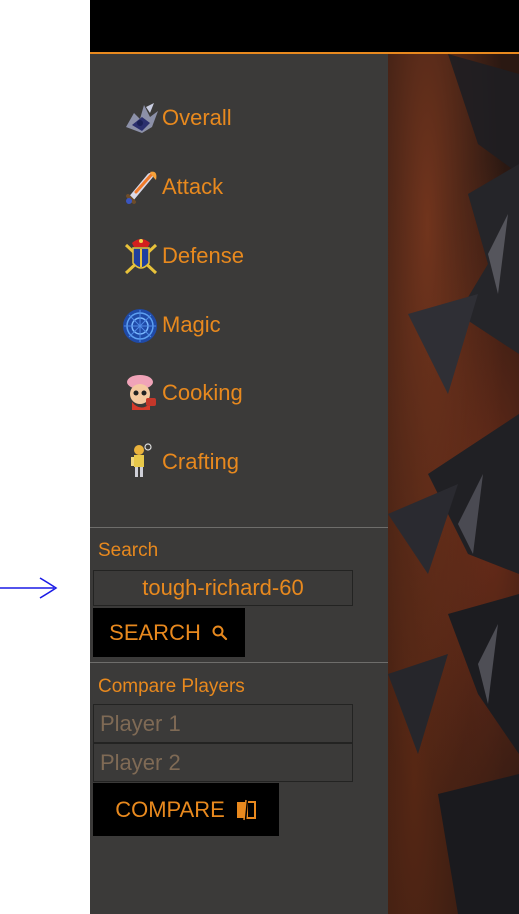  Describe the element at coordinates (29, 588) in the screenshot. I see `annotation-arrow-icon` at that location.